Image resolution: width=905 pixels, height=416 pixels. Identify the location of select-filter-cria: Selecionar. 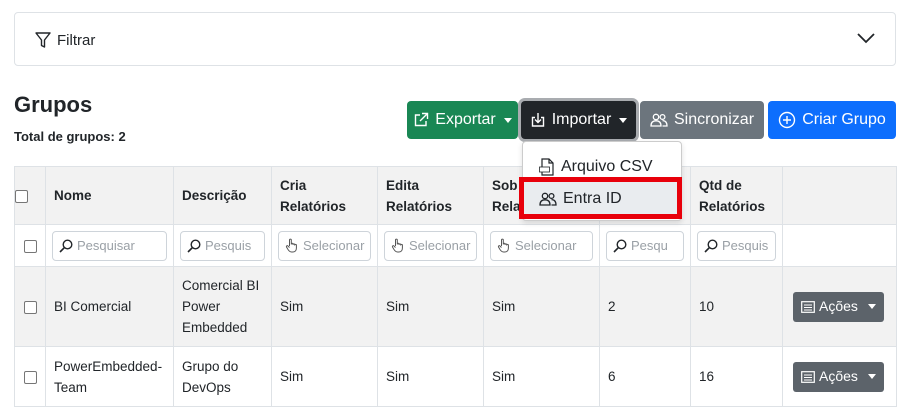
(324, 245).